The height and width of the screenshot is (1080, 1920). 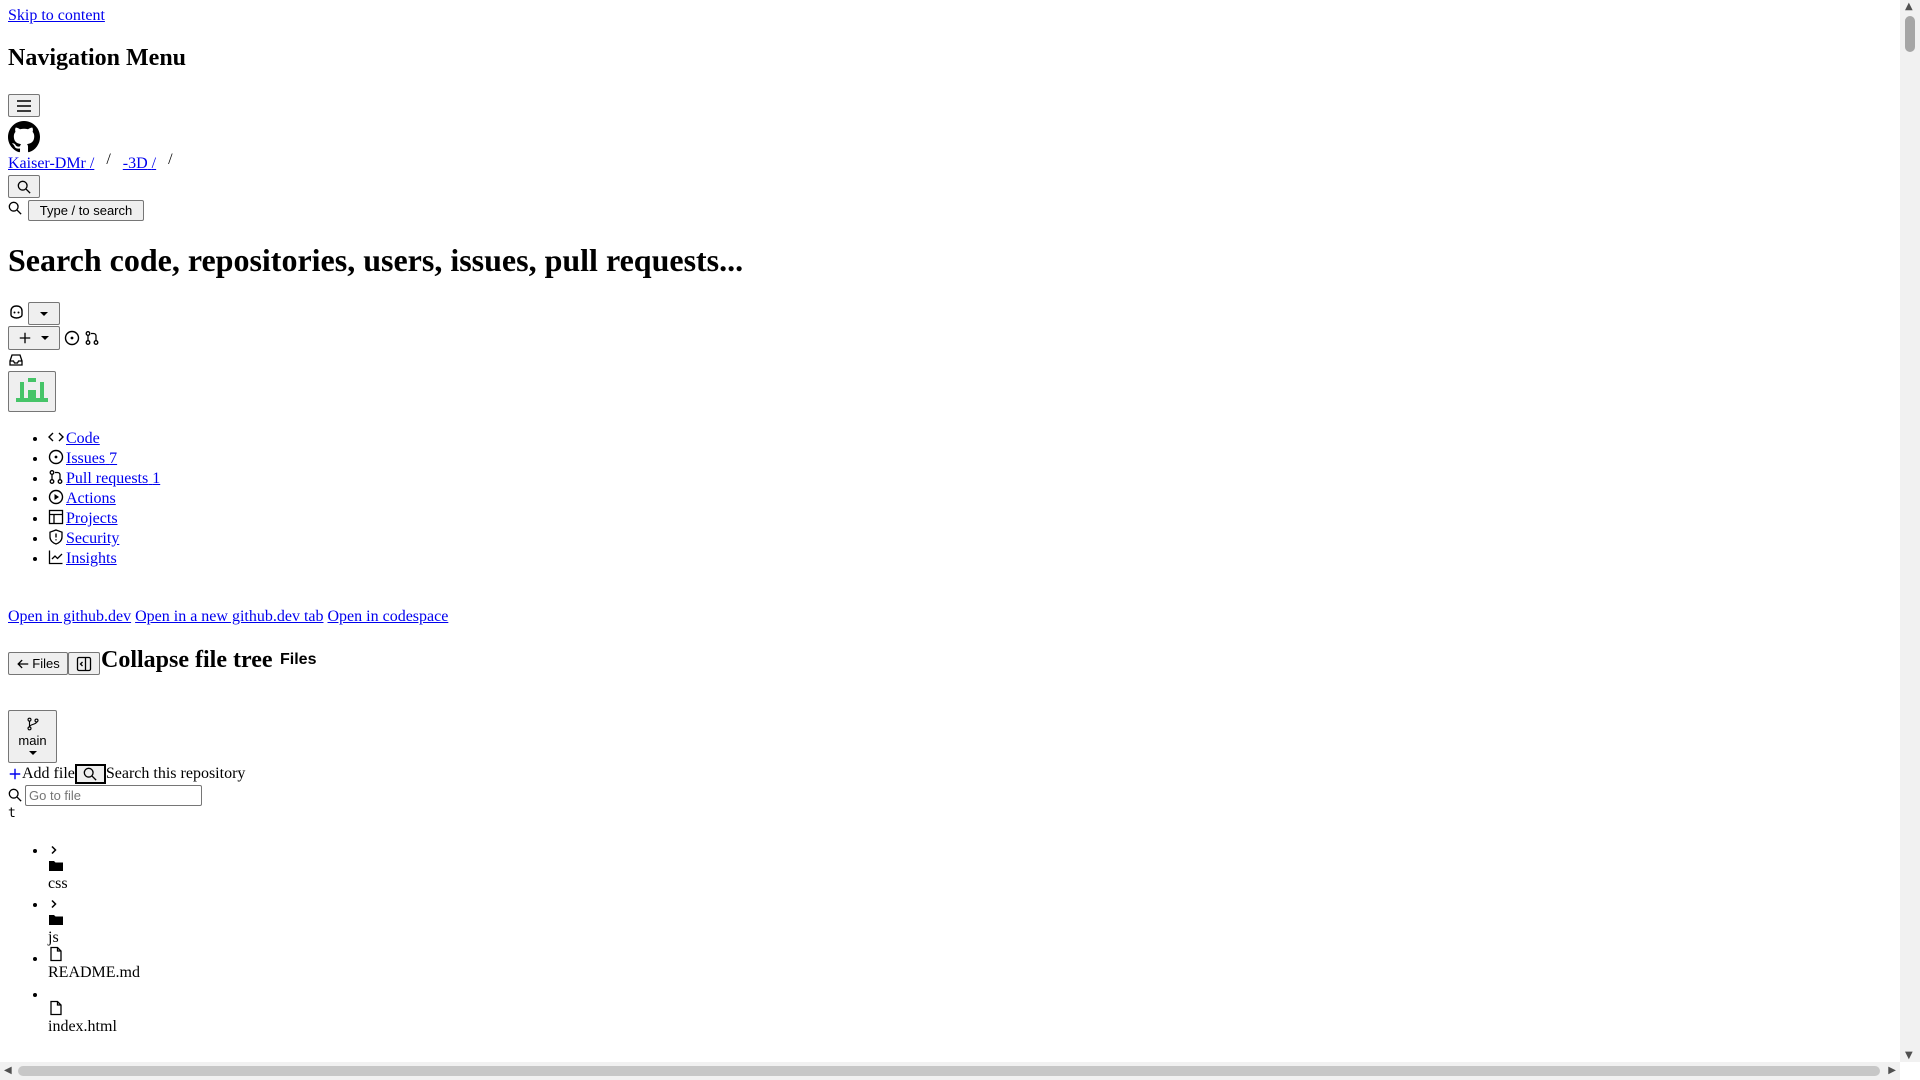 I want to click on tab-insights: Insights, so click(x=104, y=559).